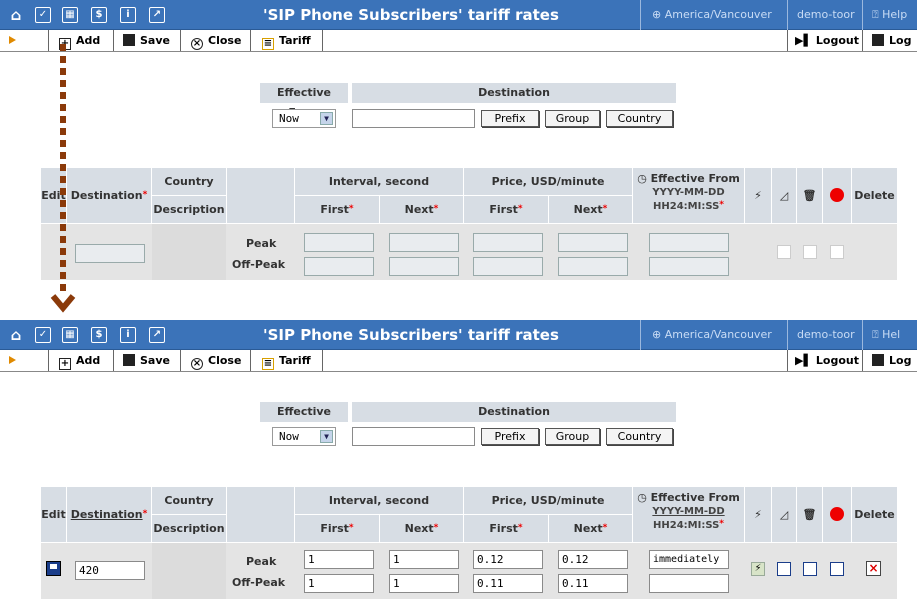 This screenshot has width=917, height=605. I want to click on peak-price-next-input: 0.12, so click(593, 559).